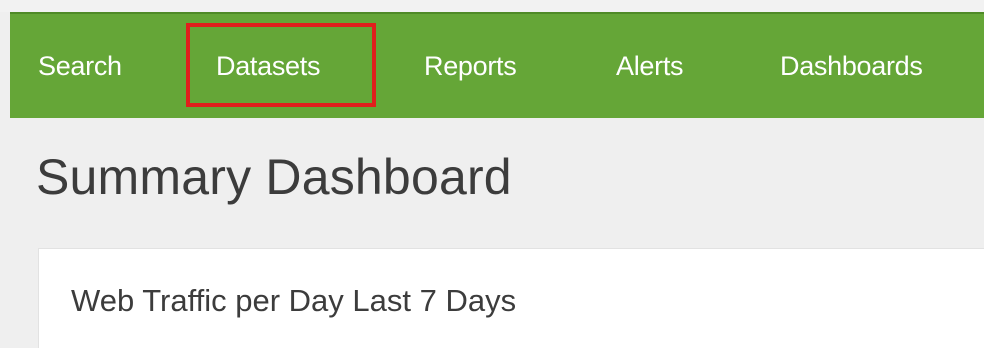 The height and width of the screenshot is (348, 984). What do you see at coordinates (470, 66) in the screenshot?
I see `nav-item-reports: Reports` at bounding box center [470, 66].